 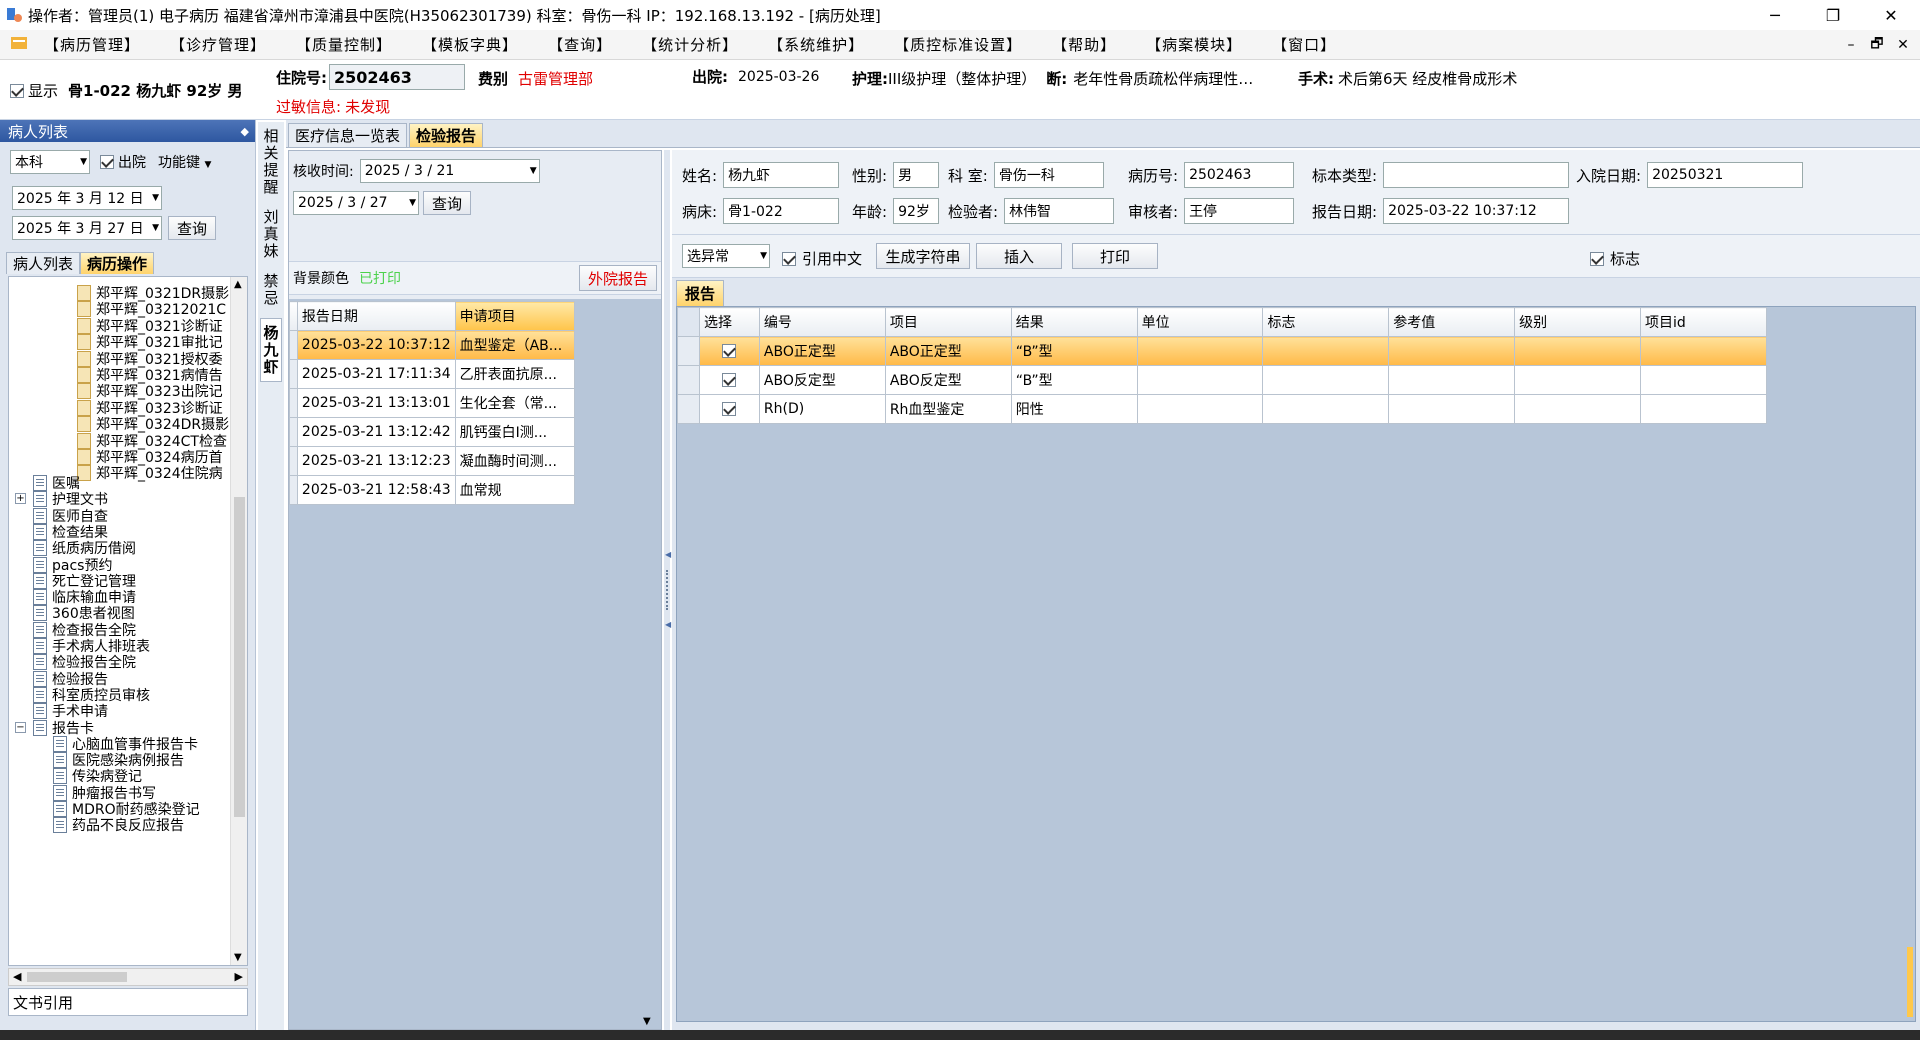 I want to click on table-row: ABO正定型 ABO正定型 “B”型, so click(x=1222, y=351).